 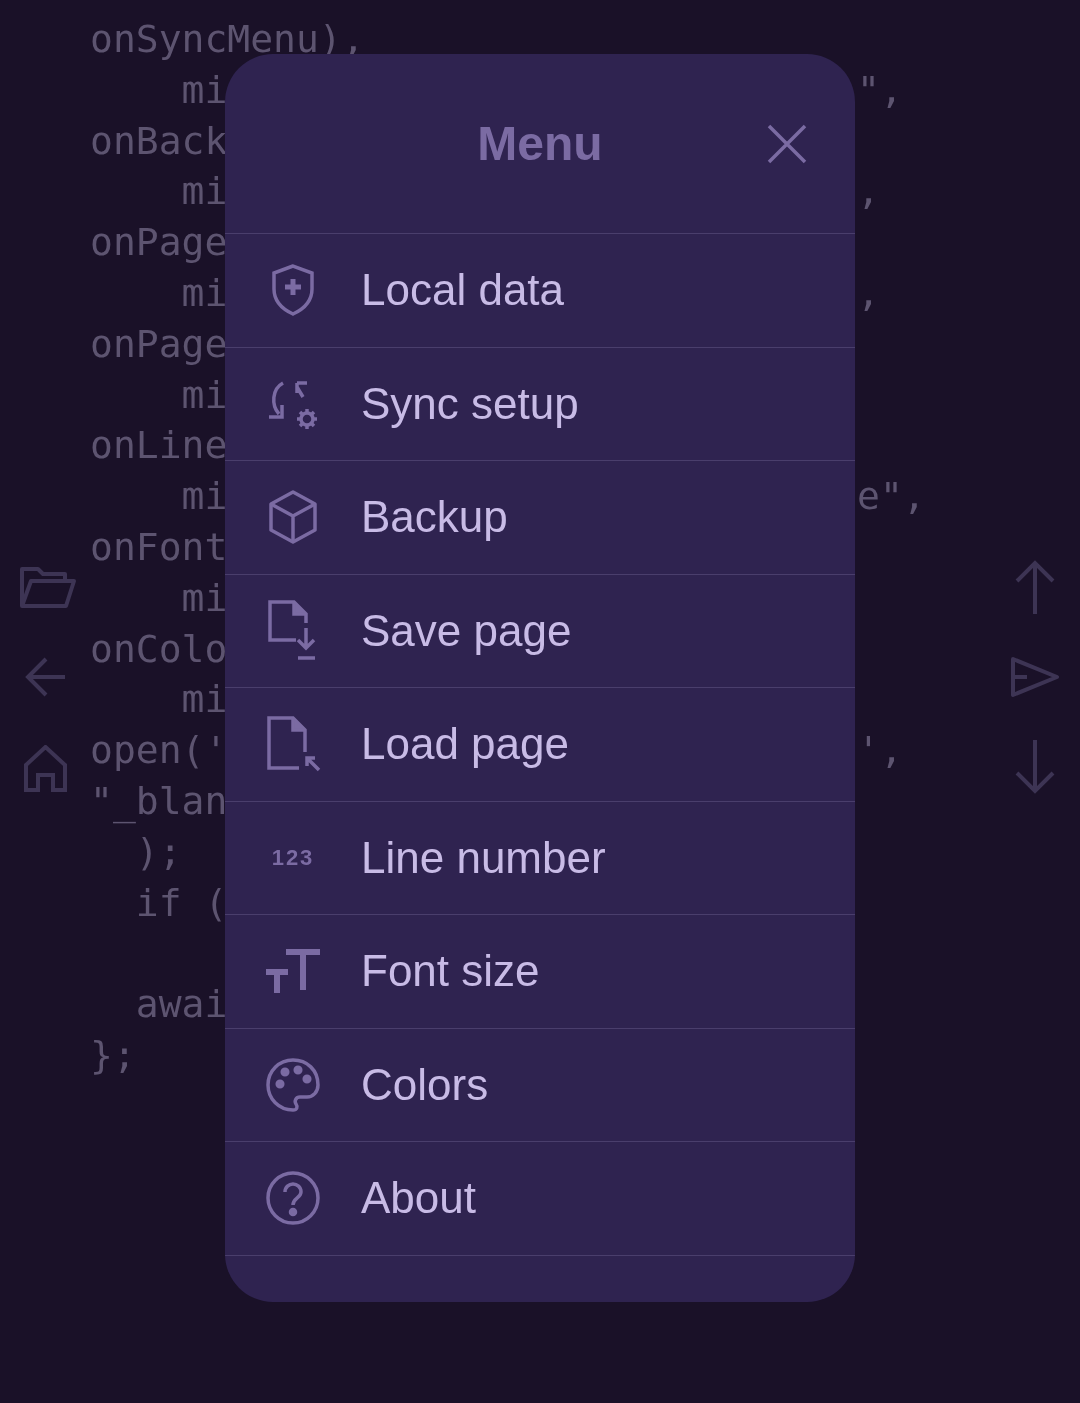 What do you see at coordinates (880, 751) in the screenshot?
I see `code-text: ',` at bounding box center [880, 751].